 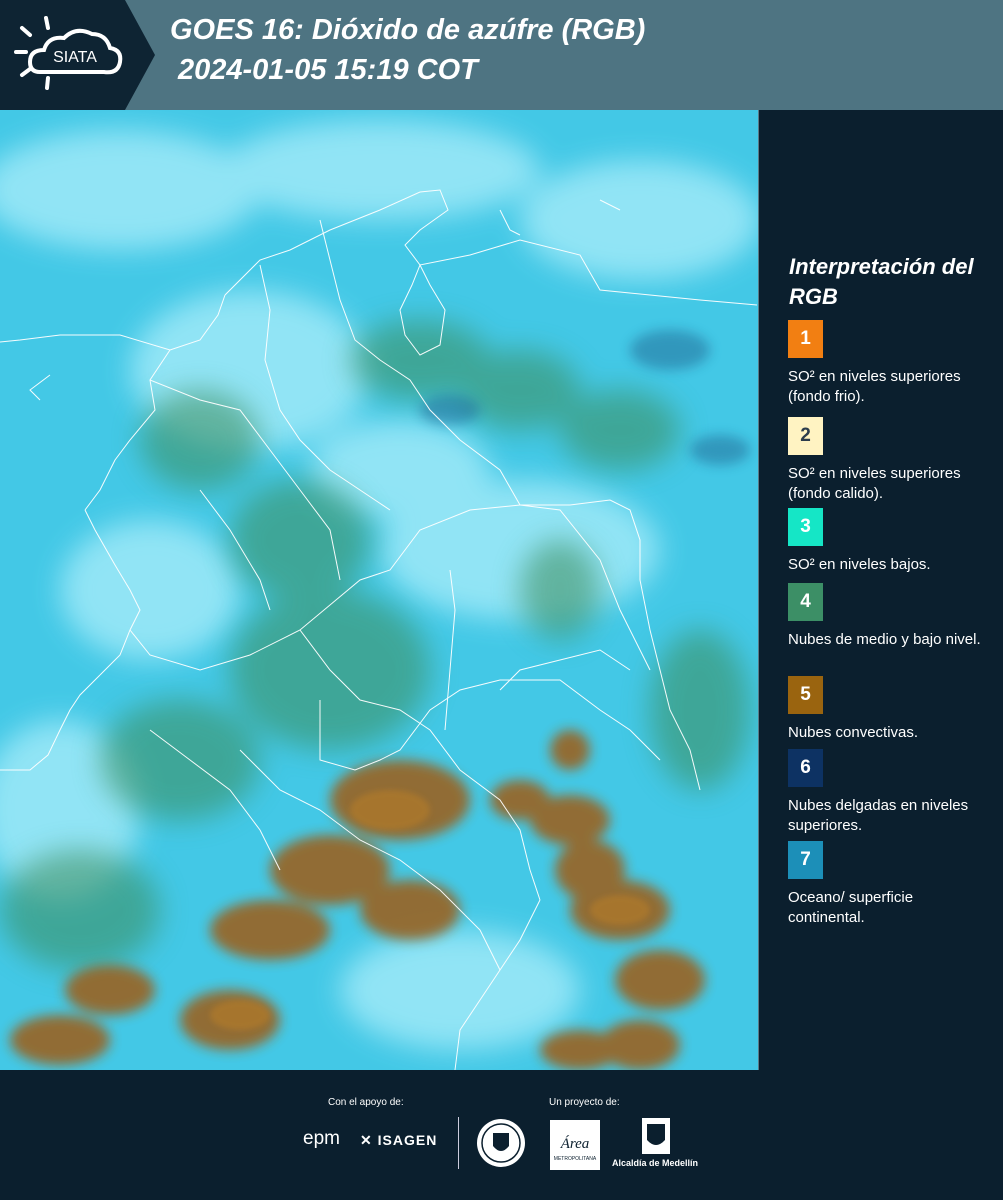 I want to click on footer-divider, so click(x=458, y=1143).